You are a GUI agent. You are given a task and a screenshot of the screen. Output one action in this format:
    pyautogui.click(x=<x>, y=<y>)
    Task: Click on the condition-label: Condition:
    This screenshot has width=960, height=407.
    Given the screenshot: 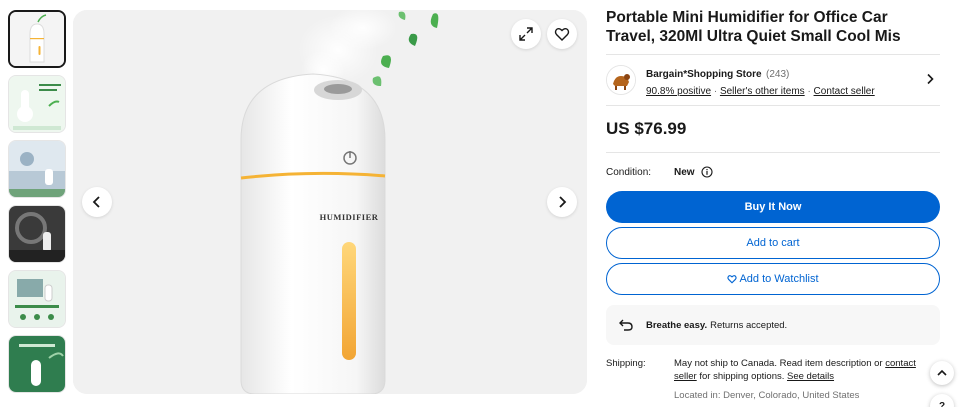 What is the action you would take?
    pyautogui.click(x=629, y=172)
    